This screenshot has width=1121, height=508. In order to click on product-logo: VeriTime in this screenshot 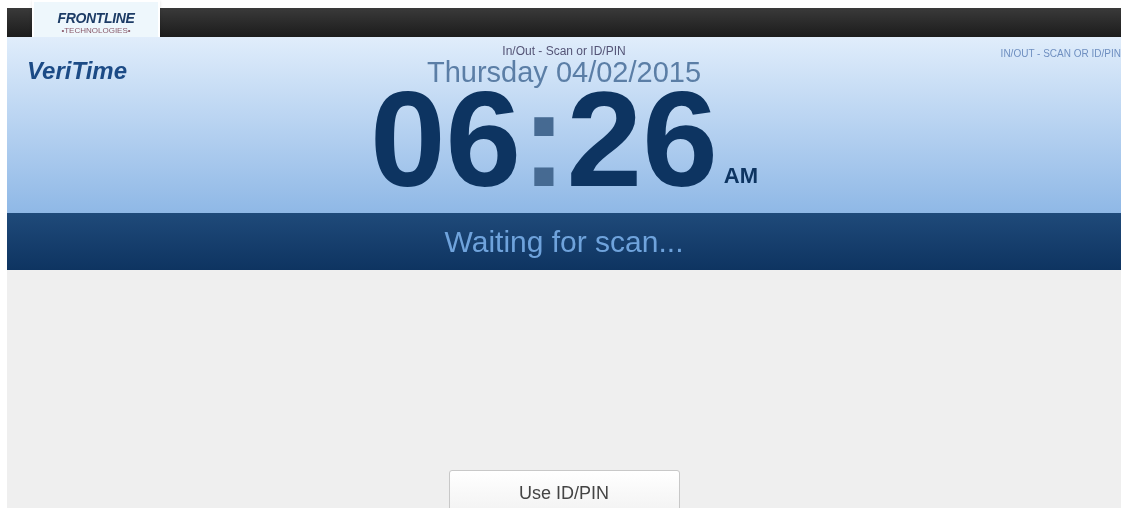, I will do `click(77, 71)`.